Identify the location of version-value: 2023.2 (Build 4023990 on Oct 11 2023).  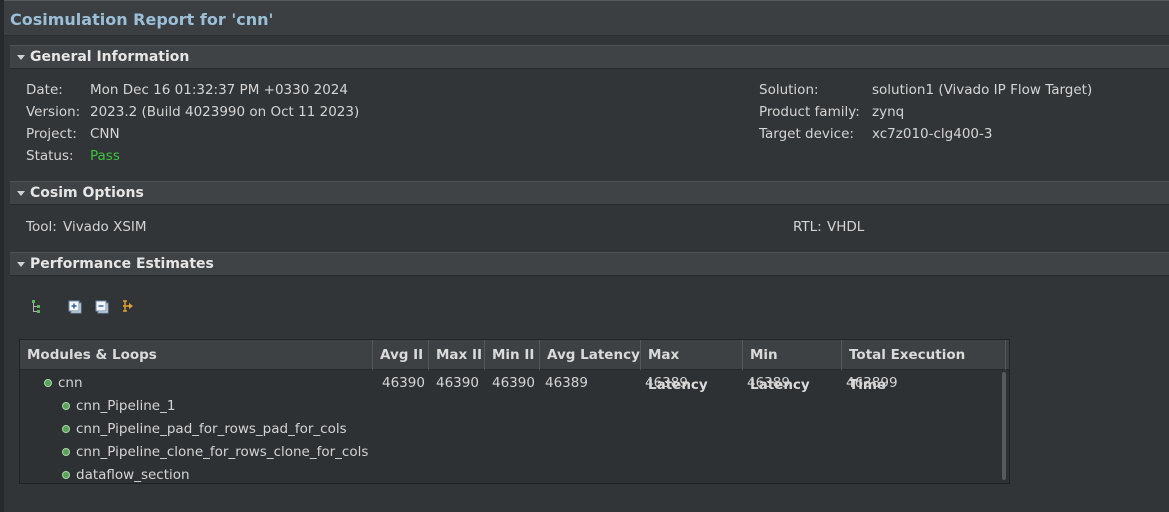
(225, 112).